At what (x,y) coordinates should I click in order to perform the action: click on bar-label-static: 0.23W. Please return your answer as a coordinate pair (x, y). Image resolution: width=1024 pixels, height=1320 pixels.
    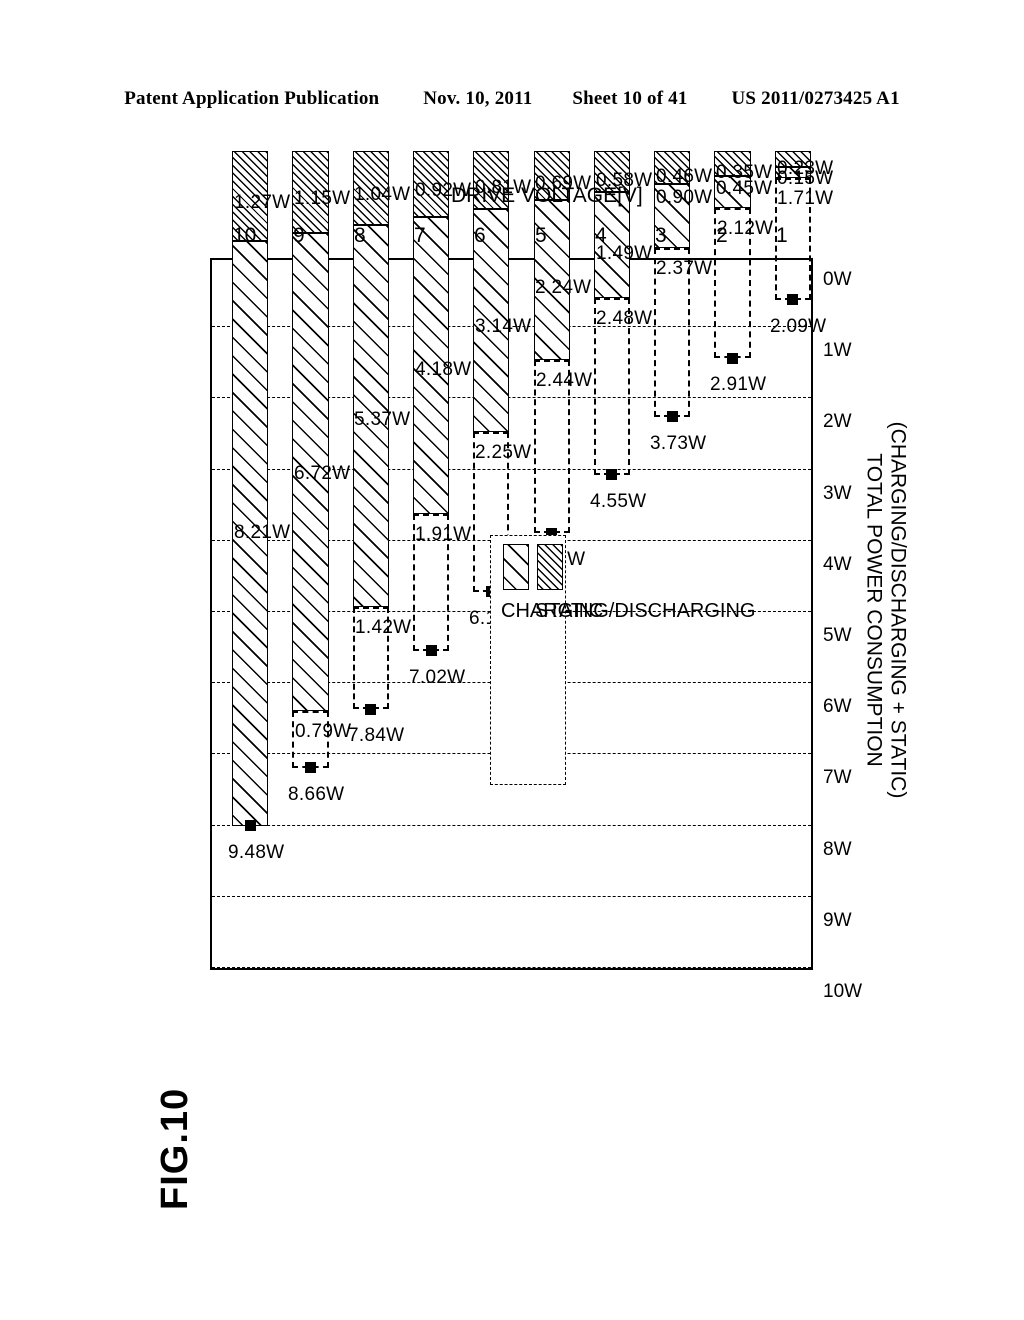
    Looking at the image, I should click on (804, 169).